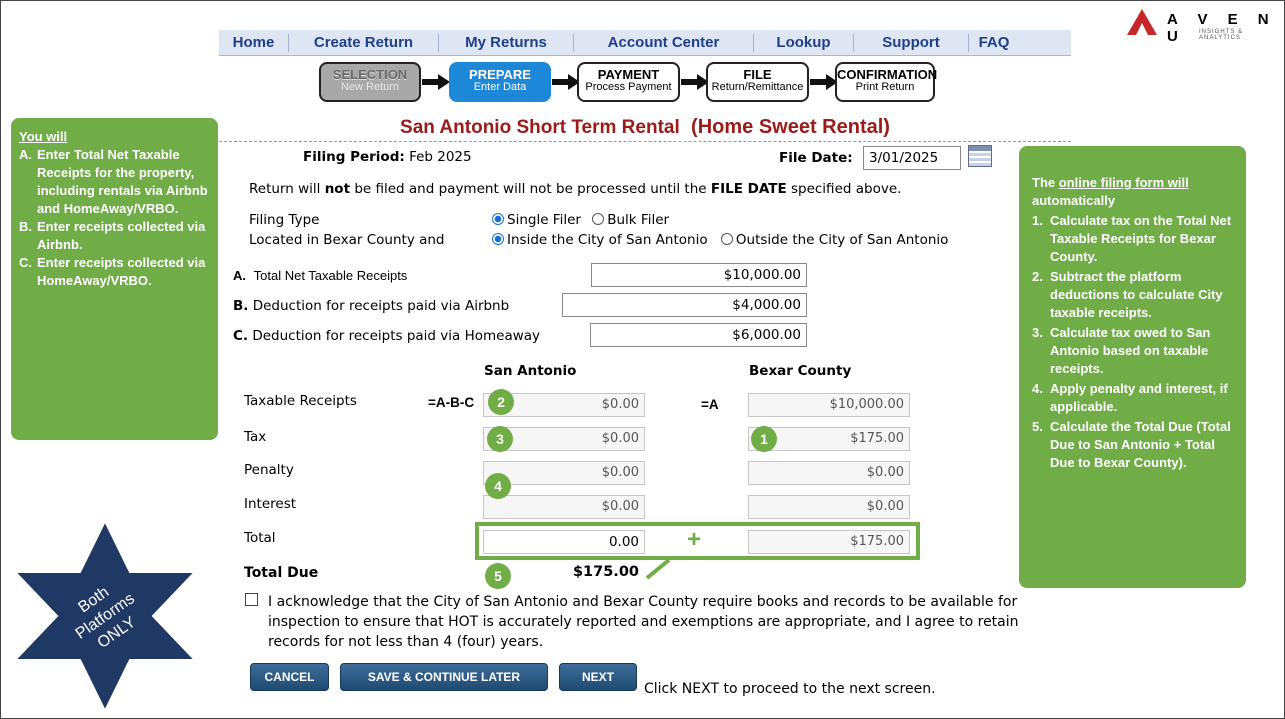 This screenshot has height=719, width=1285. I want to click on nav-create-return: Create Return, so click(364, 42).